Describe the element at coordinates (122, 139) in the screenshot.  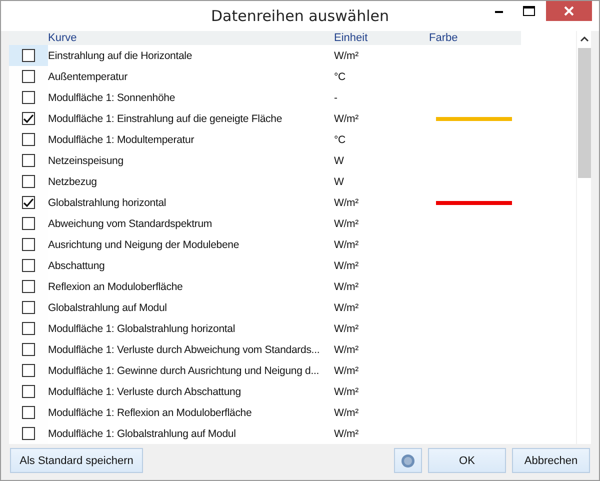
I see `table-cell-text: Modulfläche 1: Modultemperatur` at that location.